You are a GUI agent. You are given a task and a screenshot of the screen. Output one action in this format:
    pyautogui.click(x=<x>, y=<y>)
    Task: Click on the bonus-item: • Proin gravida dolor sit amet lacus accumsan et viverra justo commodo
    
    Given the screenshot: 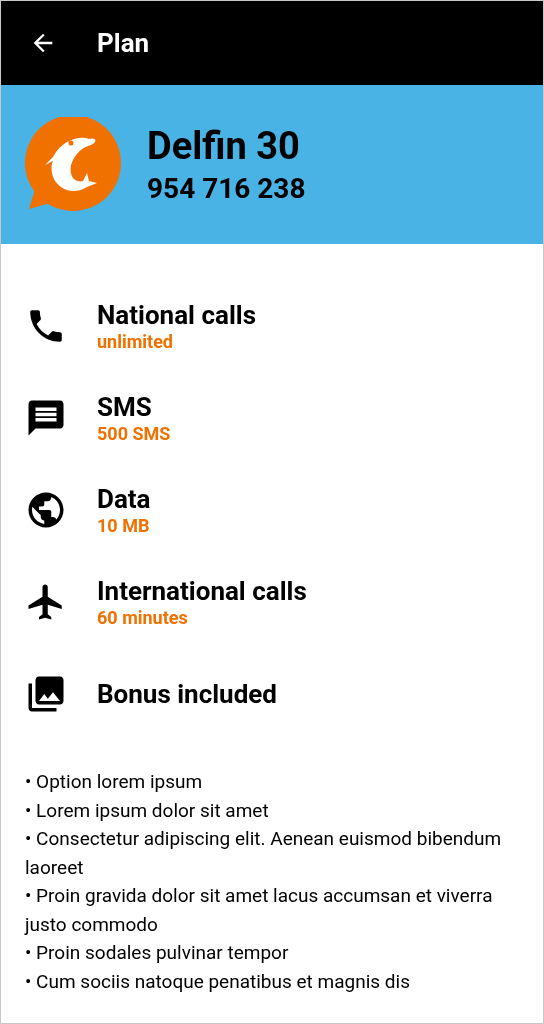 What is the action you would take?
    pyautogui.click(x=259, y=910)
    